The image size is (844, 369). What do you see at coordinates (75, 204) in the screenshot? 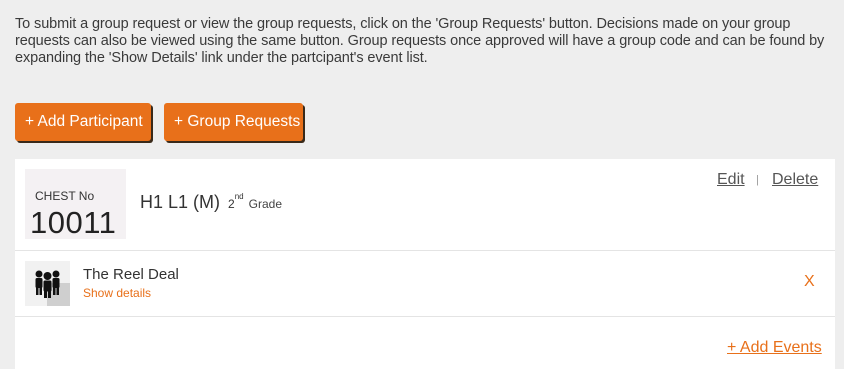
I see `chest-number-box: CHEST No 10011` at bounding box center [75, 204].